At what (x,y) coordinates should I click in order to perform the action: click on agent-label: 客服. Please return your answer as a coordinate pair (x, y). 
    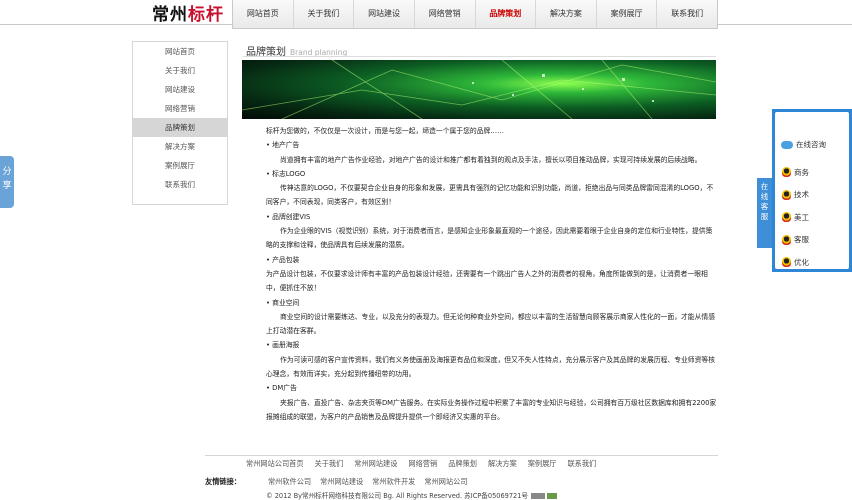
    Looking at the image, I should click on (801, 240).